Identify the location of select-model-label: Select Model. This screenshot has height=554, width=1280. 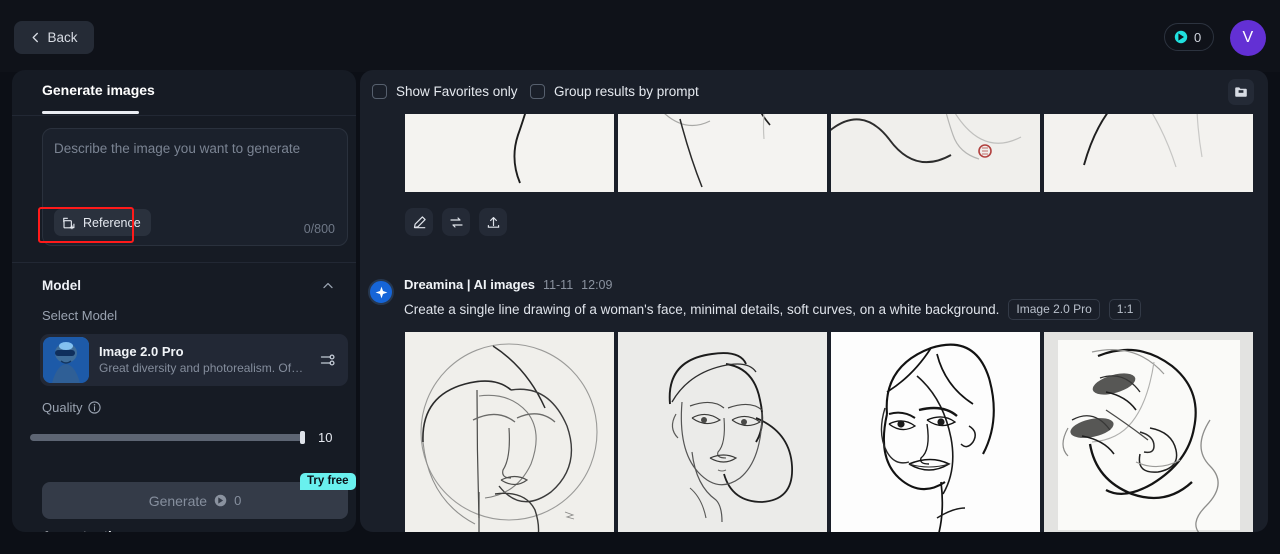
(80, 315).